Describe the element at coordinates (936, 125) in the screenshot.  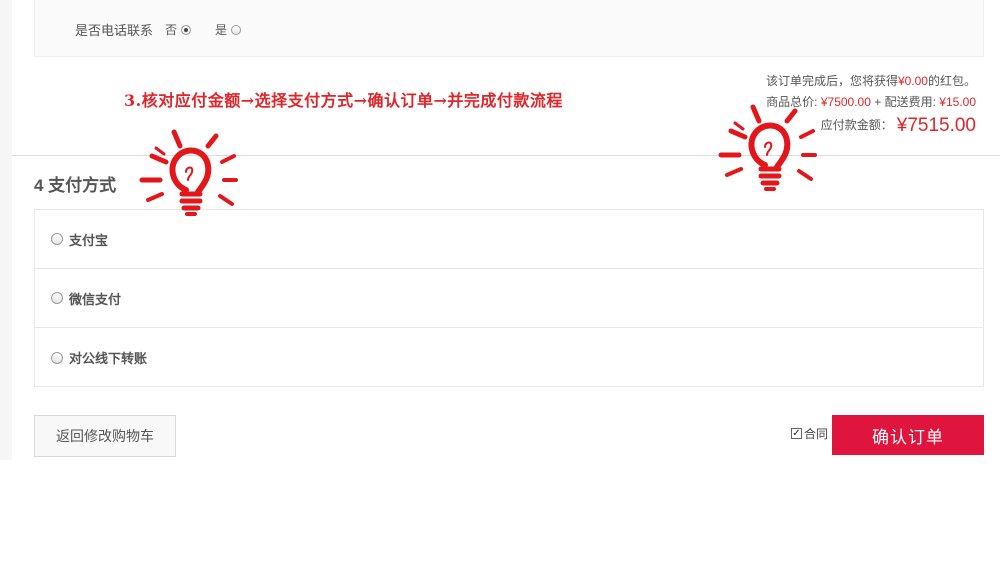
I see `payable-amount: ¥7515.00` at that location.